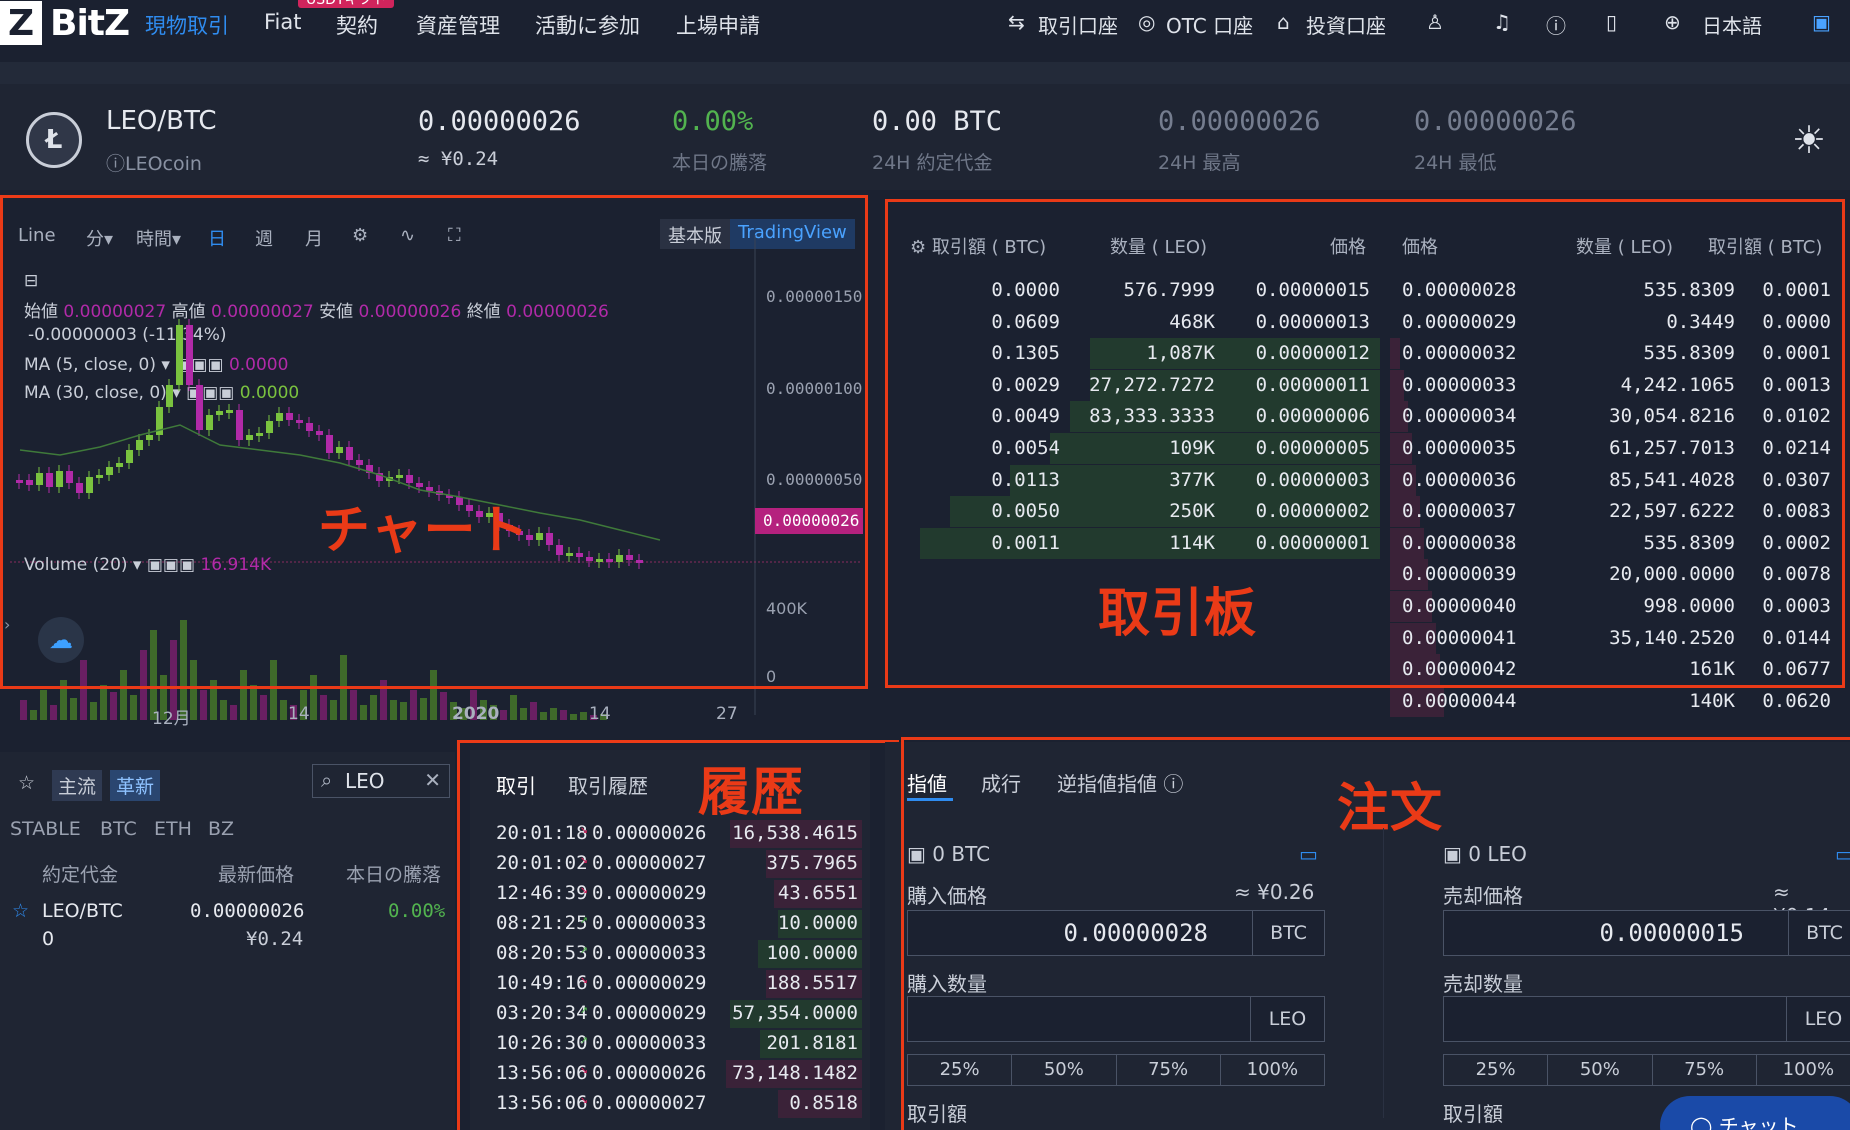  I want to click on search-icon: ⌕, so click(327, 780).